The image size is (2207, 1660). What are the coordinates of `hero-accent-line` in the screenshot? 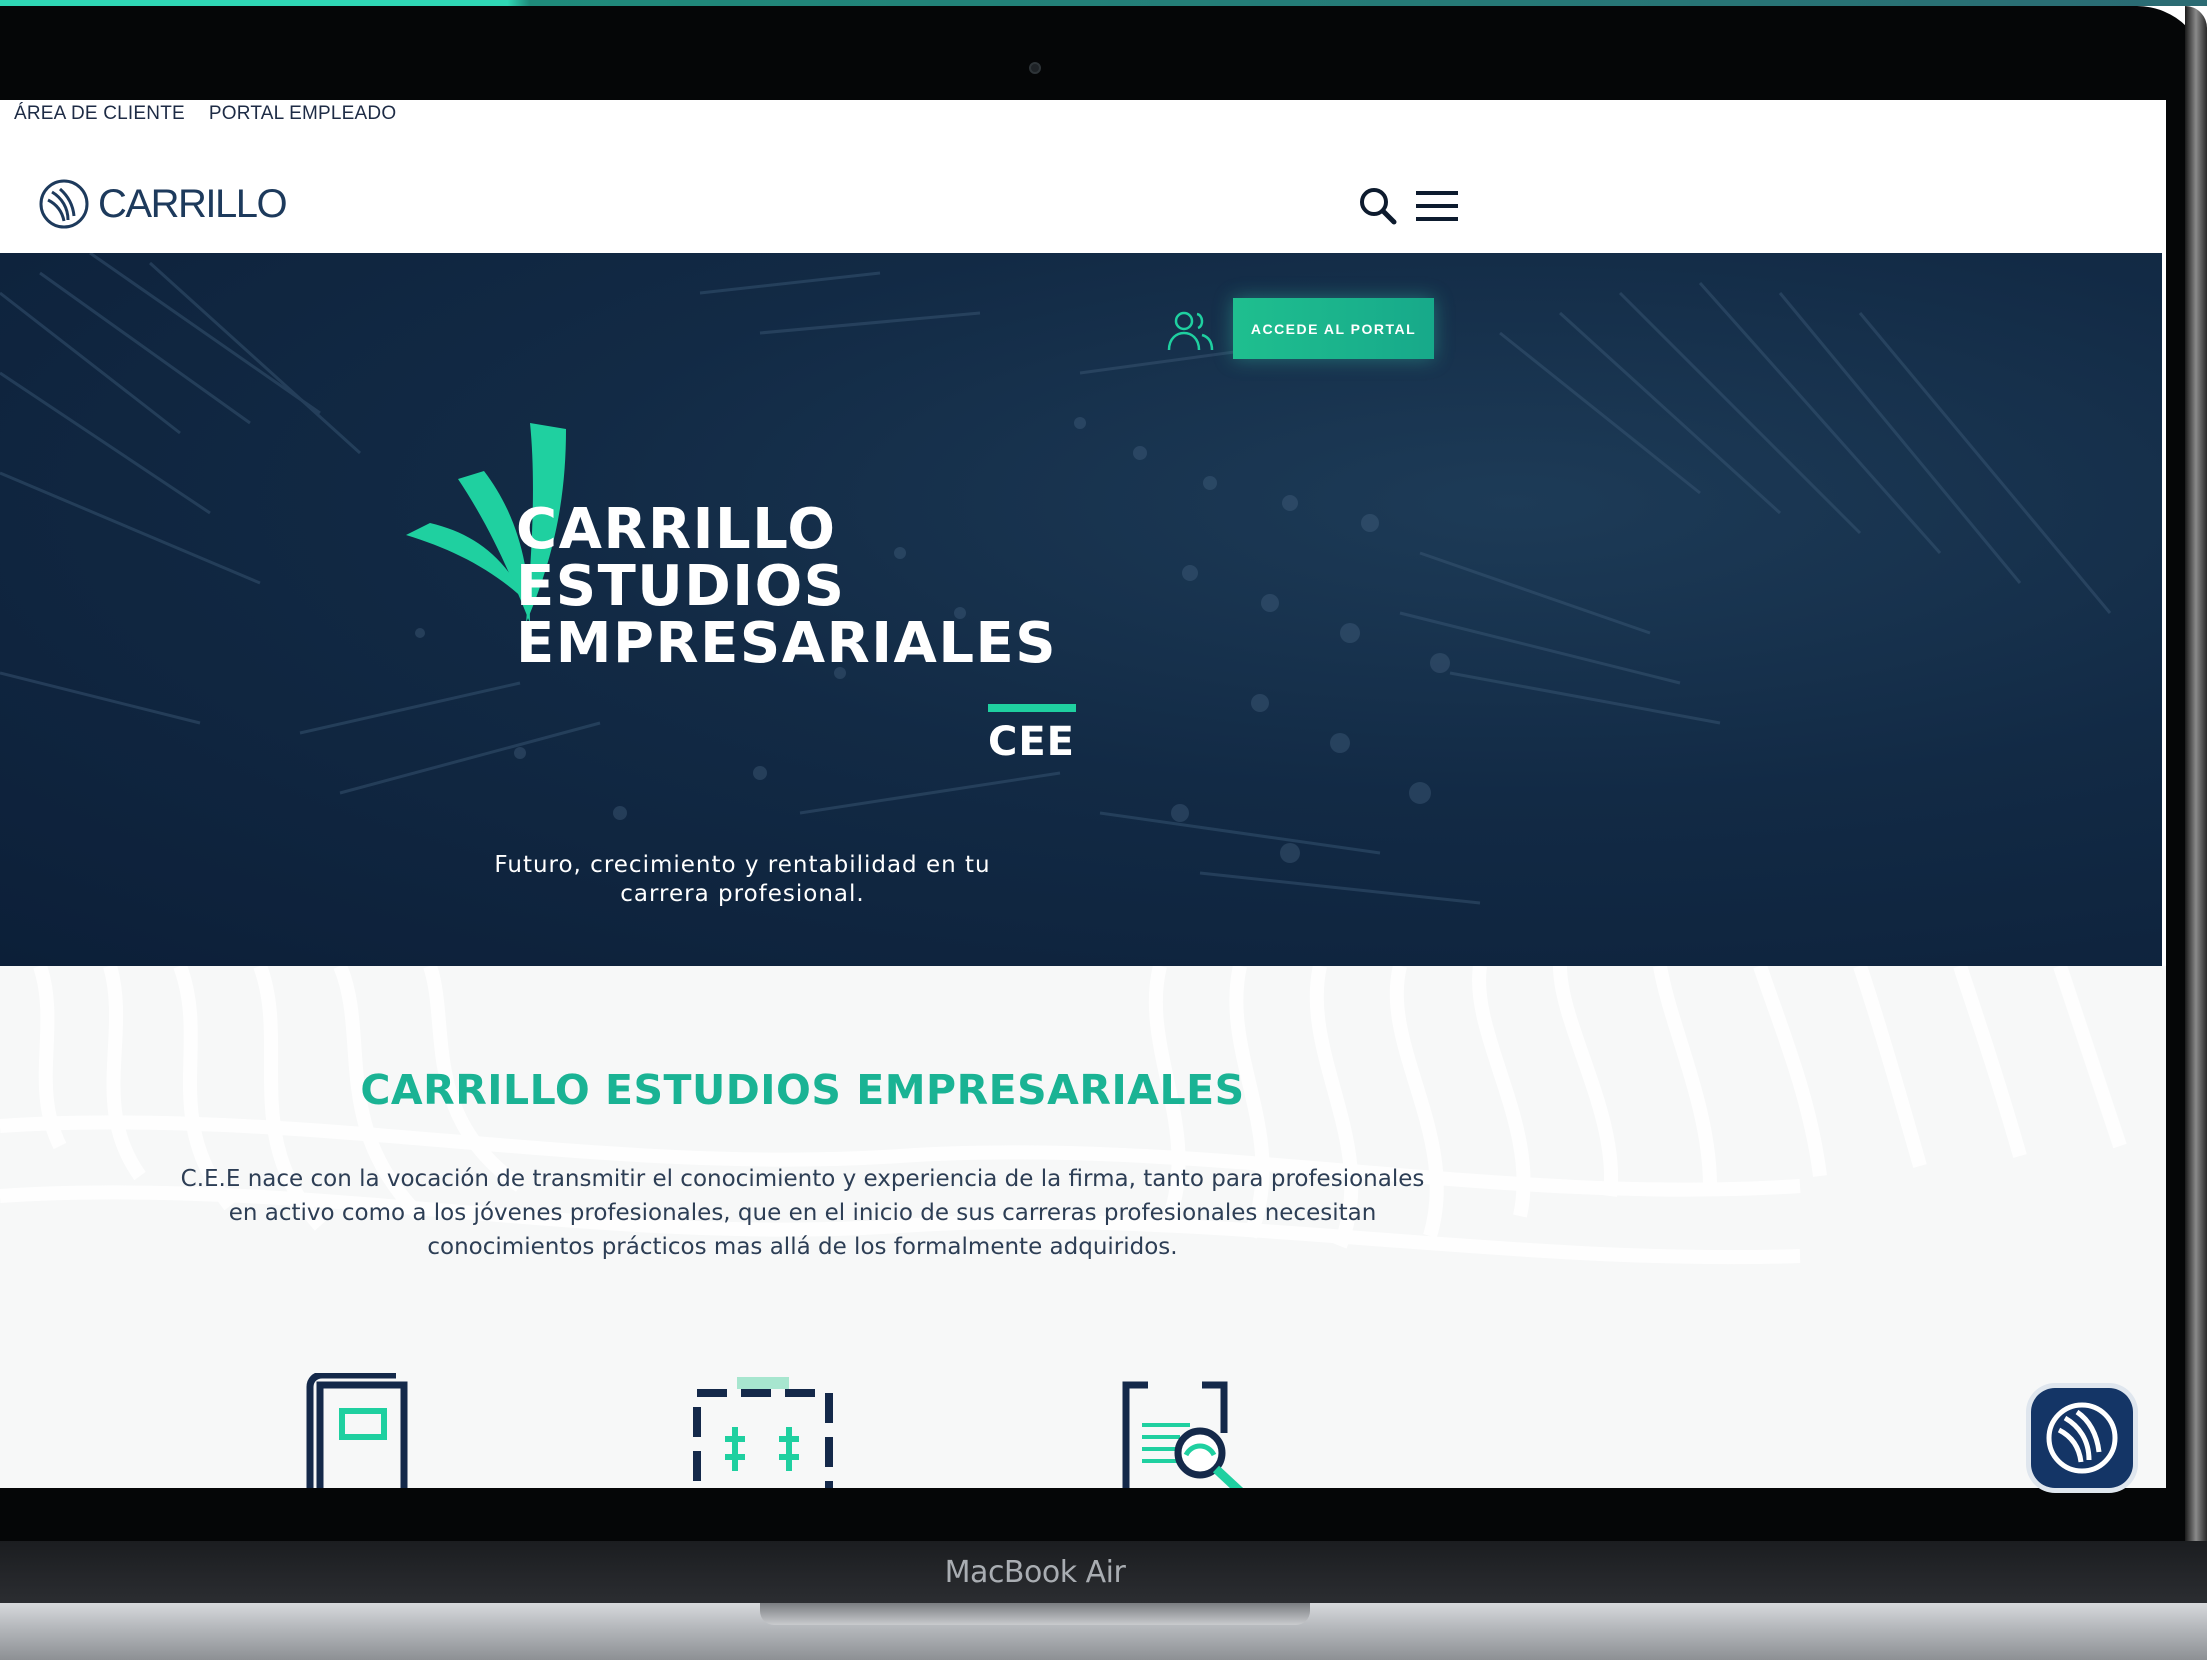 It's located at (1032, 708).